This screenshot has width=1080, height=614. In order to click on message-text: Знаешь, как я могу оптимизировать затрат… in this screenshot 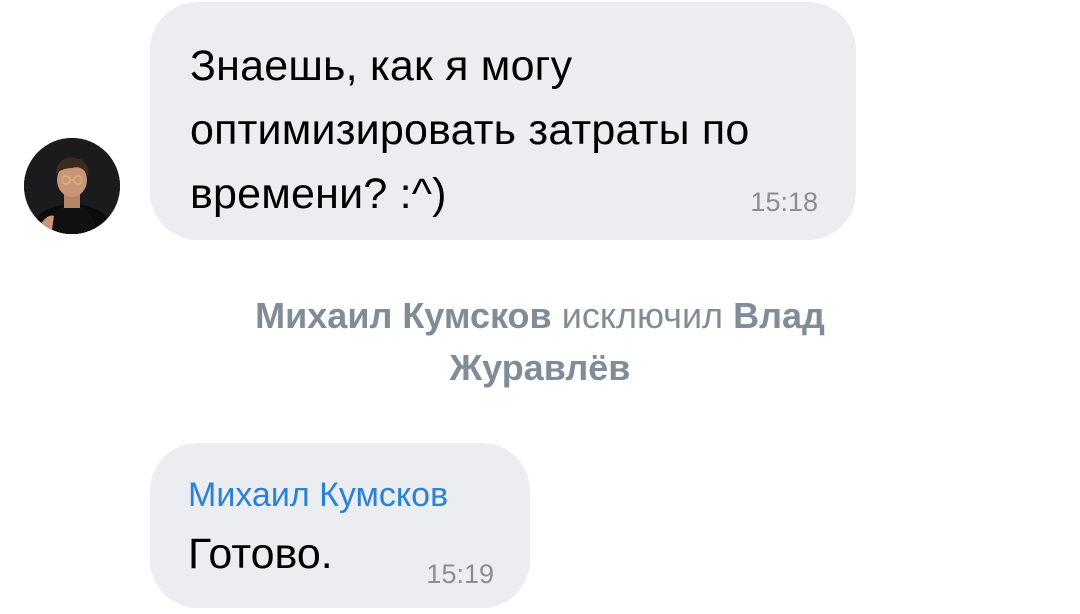, I will do `click(470, 130)`.